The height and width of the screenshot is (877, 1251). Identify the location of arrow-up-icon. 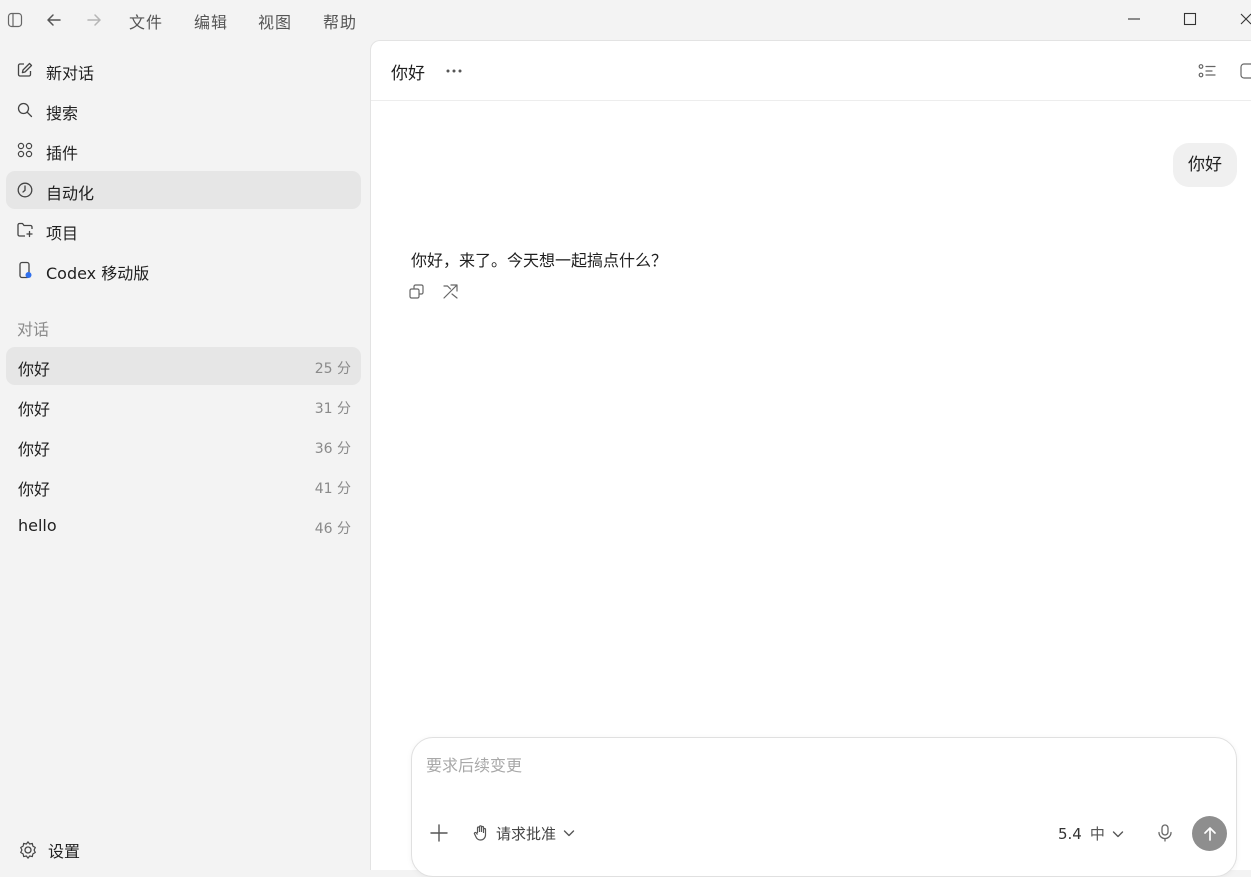
(1210, 834).